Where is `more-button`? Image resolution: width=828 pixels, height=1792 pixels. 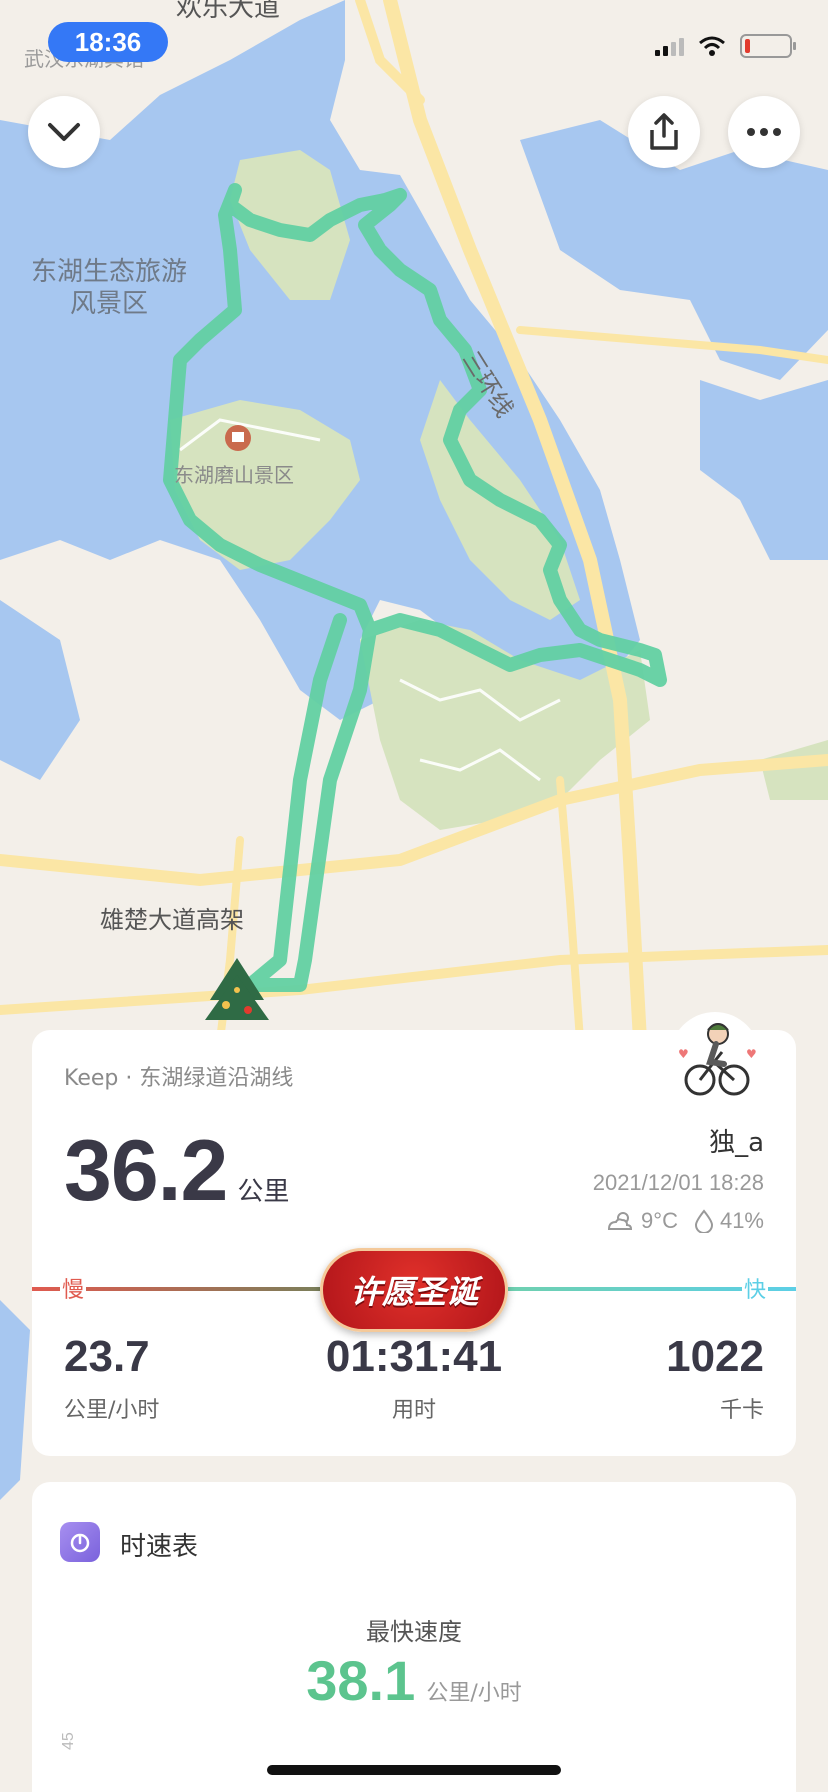 more-button is located at coordinates (764, 132).